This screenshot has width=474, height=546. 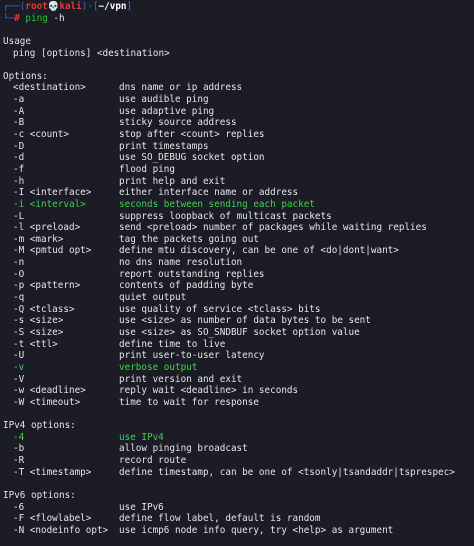 What do you see at coordinates (178, 123) in the screenshot?
I see `option-description: sticky source address` at bounding box center [178, 123].